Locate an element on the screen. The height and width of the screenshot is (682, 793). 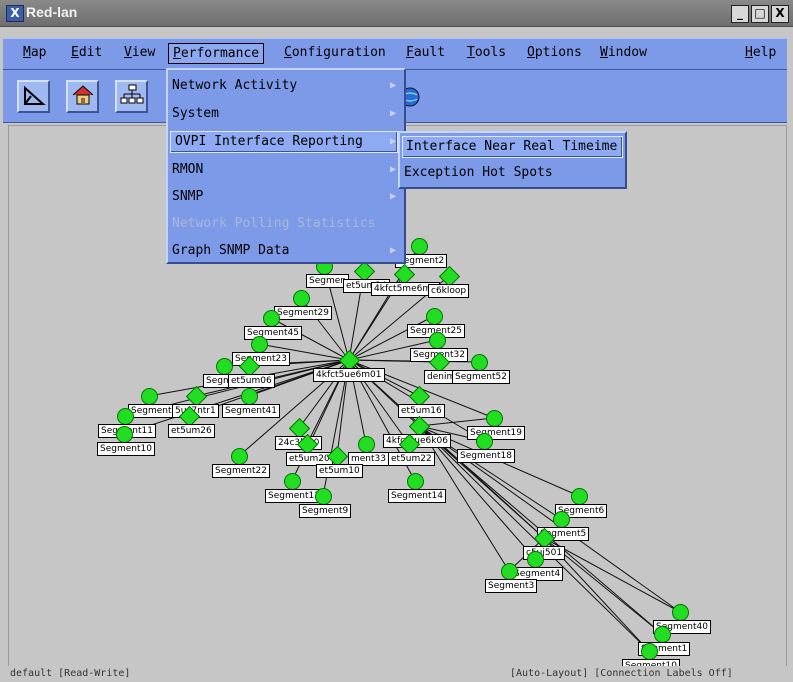
menu-options: Options is located at coordinates (554, 52).